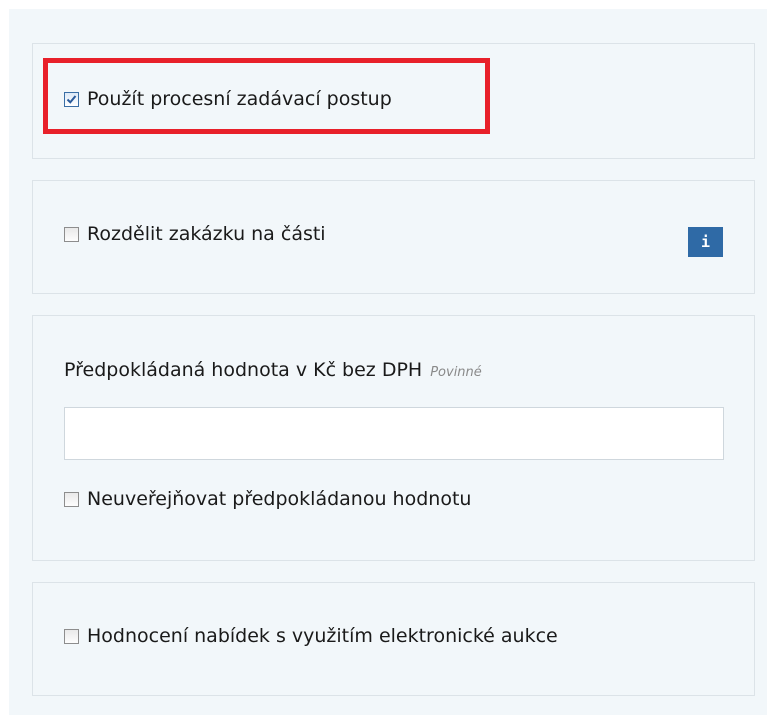 The image size is (767, 715). What do you see at coordinates (206, 234) in the screenshot?
I see `split-checkbox-label: Rozdělit zakázku na části` at bounding box center [206, 234].